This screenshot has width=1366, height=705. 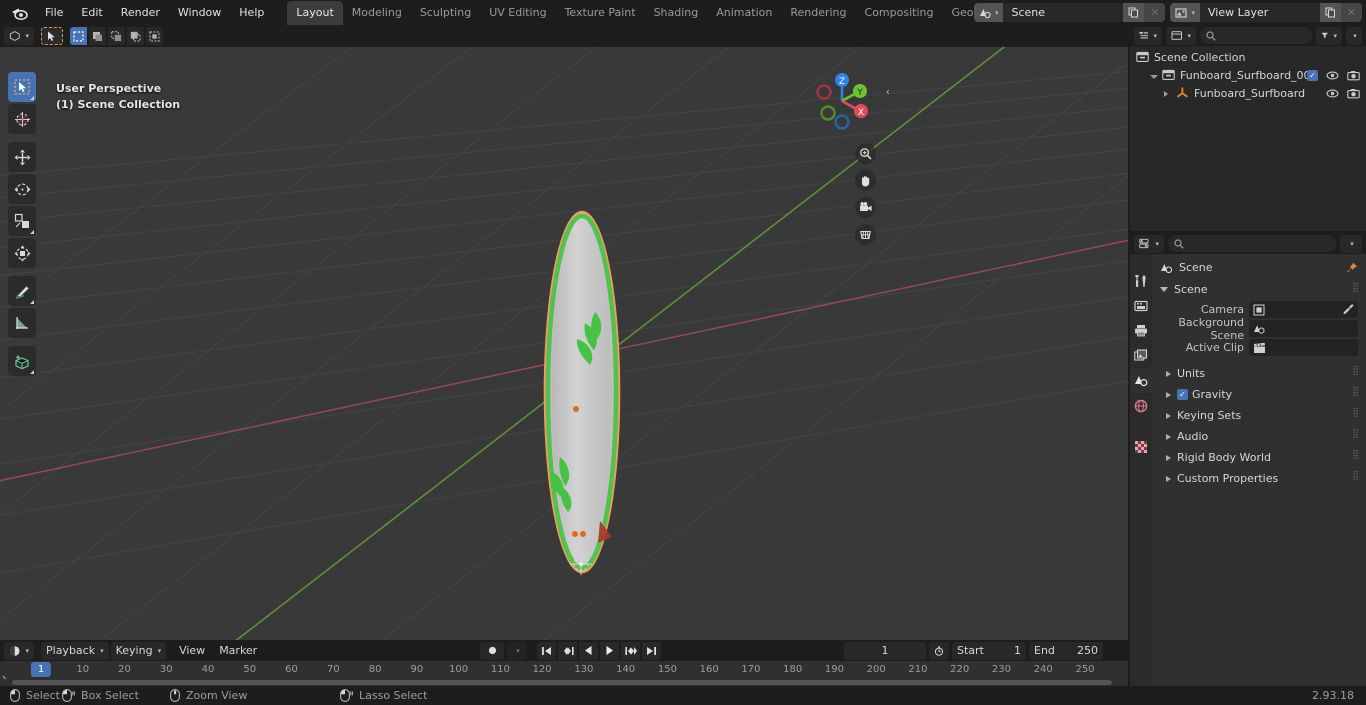 I want to click on panel-header-rigid-body-world: Rigid Body World ⣿, so click(x=1259, y=457).